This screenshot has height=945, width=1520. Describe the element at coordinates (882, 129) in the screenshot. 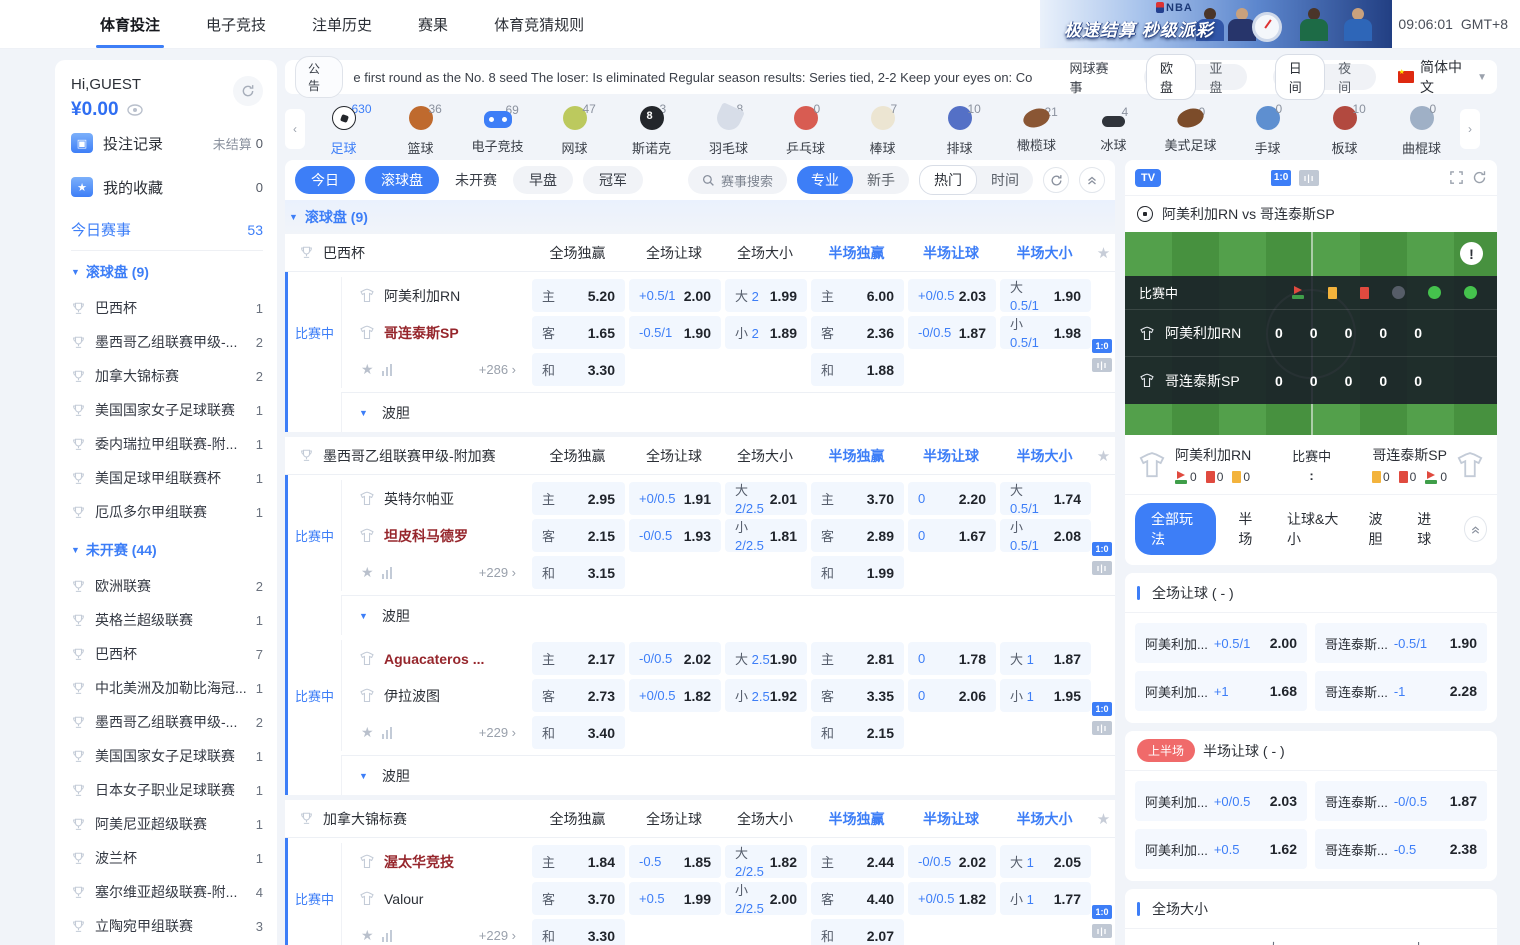

I see `sport-tab-棒球: 7 棒球` at that location.